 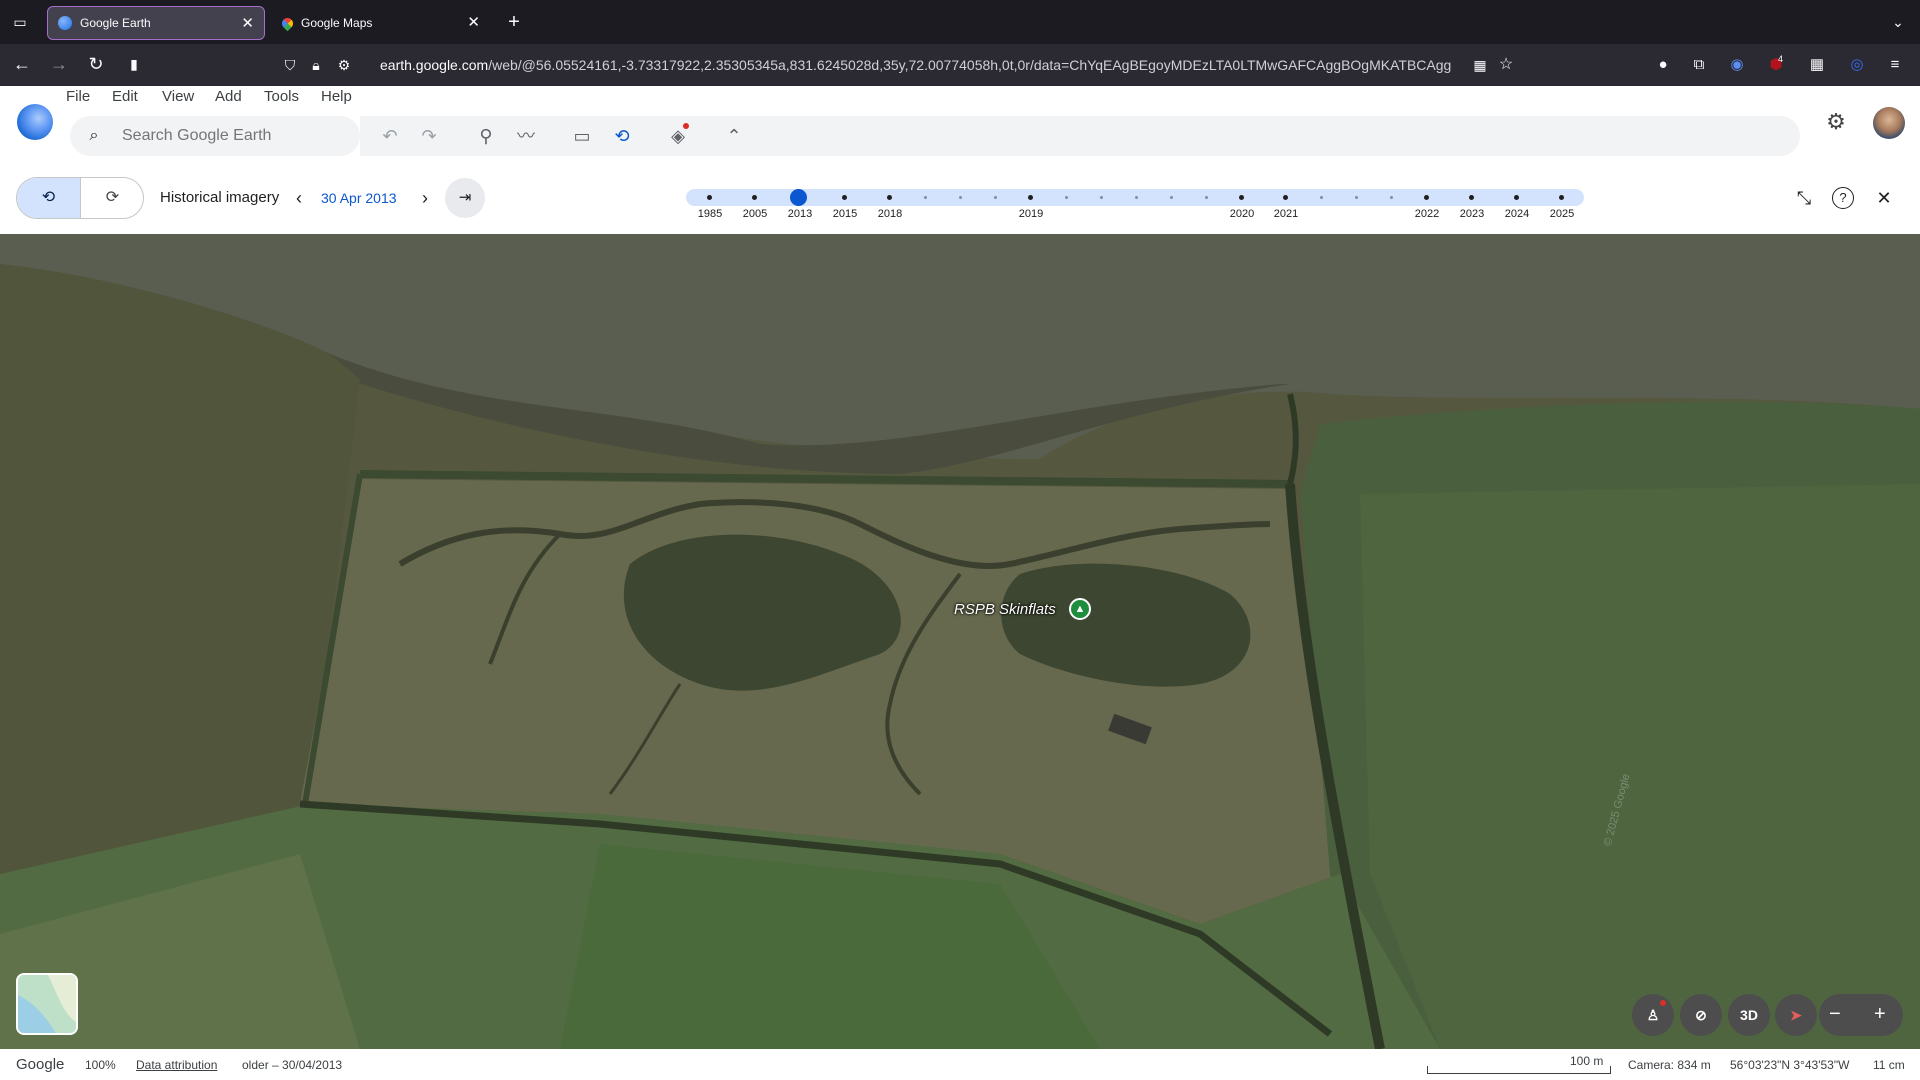 I want to click on page-icon: ▮, so click(x=134, y=64).